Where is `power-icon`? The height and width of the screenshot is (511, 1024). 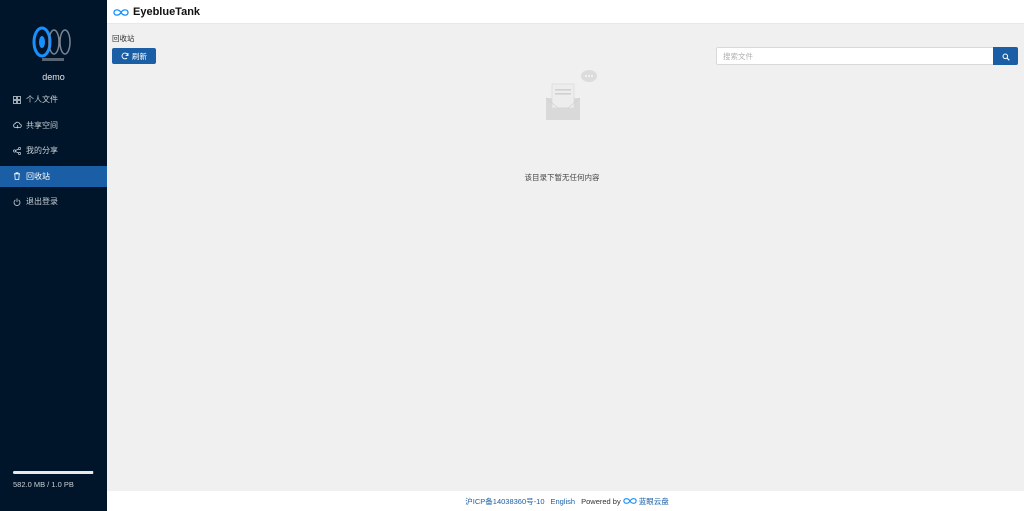 power-icon is located at coordinates (17, 202).